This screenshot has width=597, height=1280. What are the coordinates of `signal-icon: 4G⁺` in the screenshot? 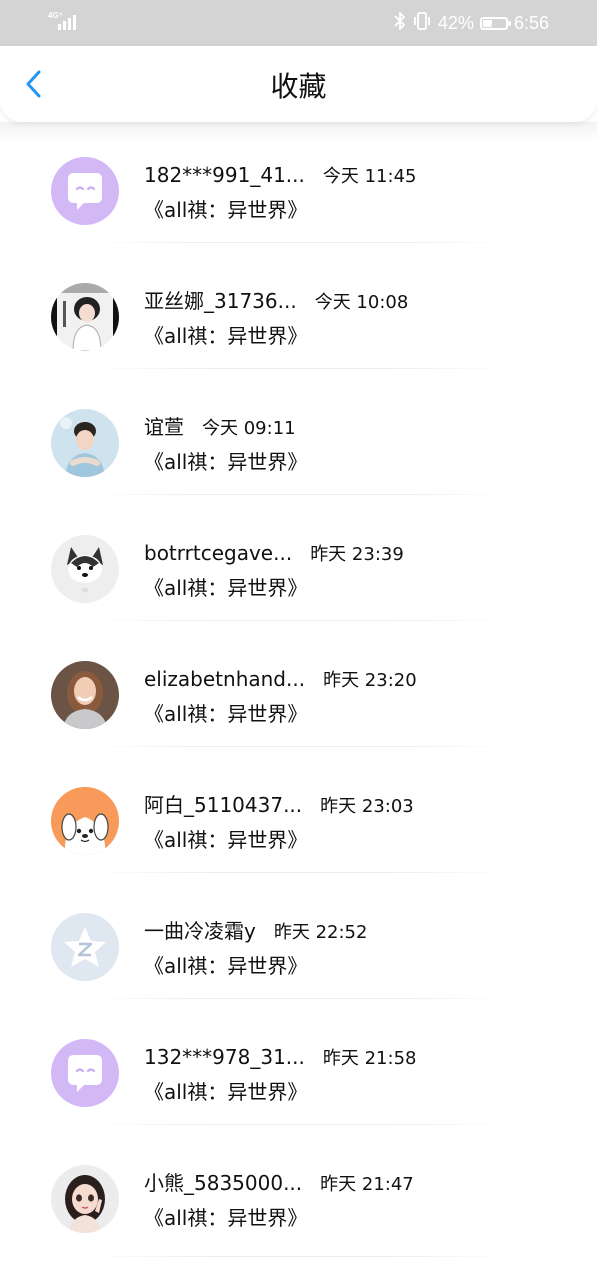 It's located at (65, 21).